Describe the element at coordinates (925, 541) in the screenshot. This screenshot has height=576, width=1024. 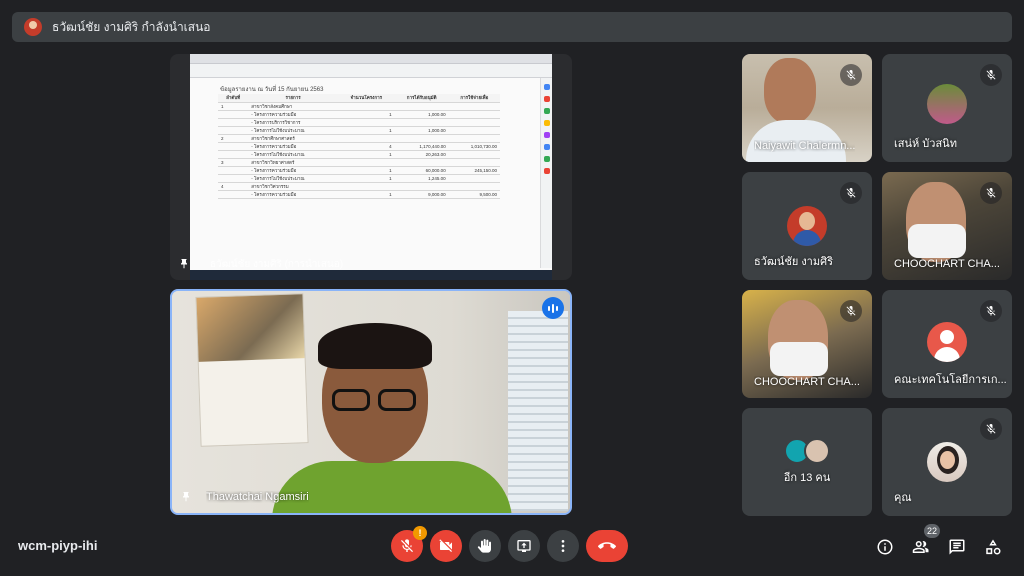
I see `people-button: 22` at that location.